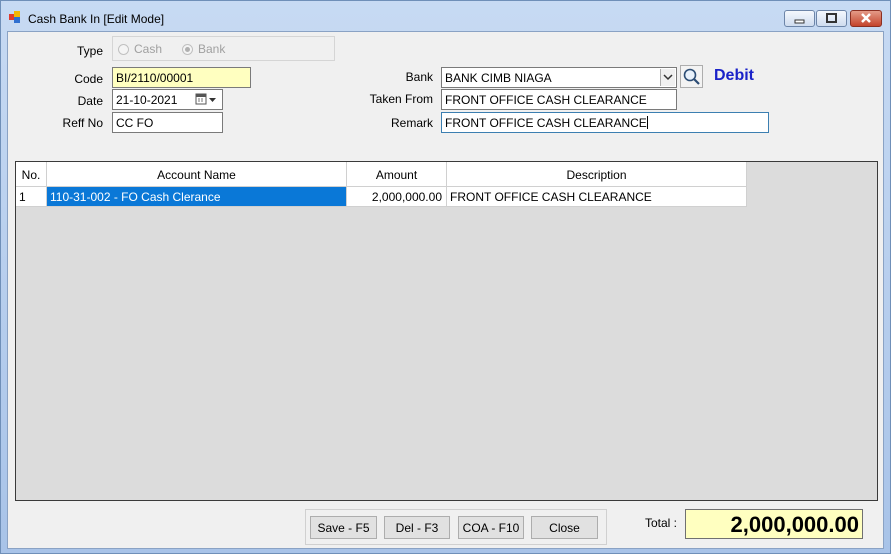  I want to click on total-value: 2,000,000.00, so click(774, 524).